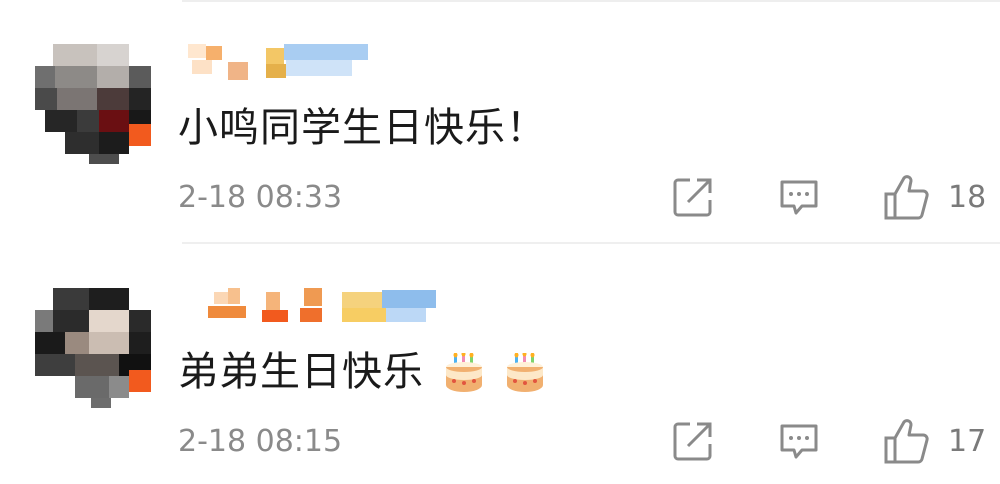  Describe the element at coordinates (301, 372) in the screenshot. I see `comment-text-body: 弟弟生日快乐` at that location.